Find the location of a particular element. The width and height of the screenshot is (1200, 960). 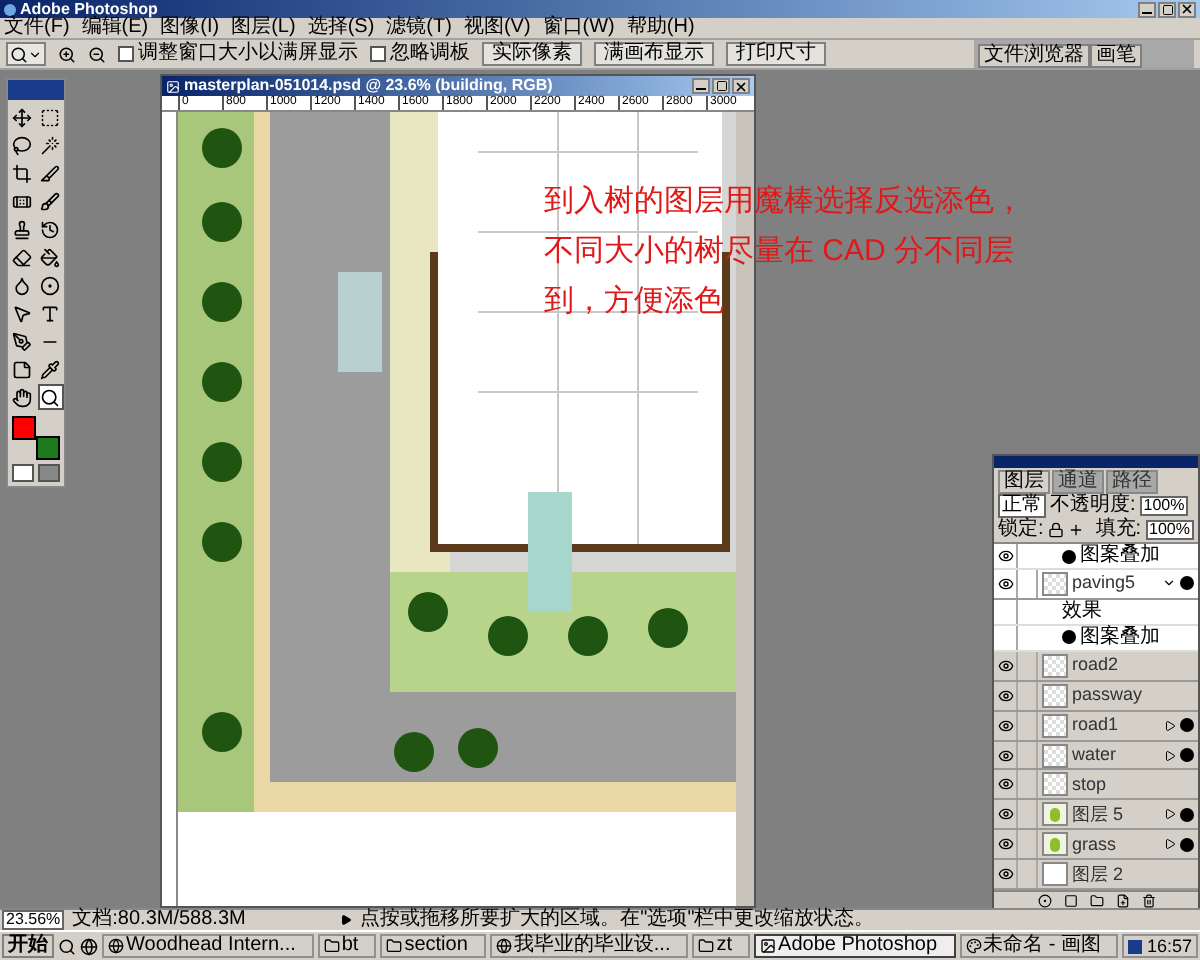

options-button: 打印尺寸 is located at coordinates (776, 54).